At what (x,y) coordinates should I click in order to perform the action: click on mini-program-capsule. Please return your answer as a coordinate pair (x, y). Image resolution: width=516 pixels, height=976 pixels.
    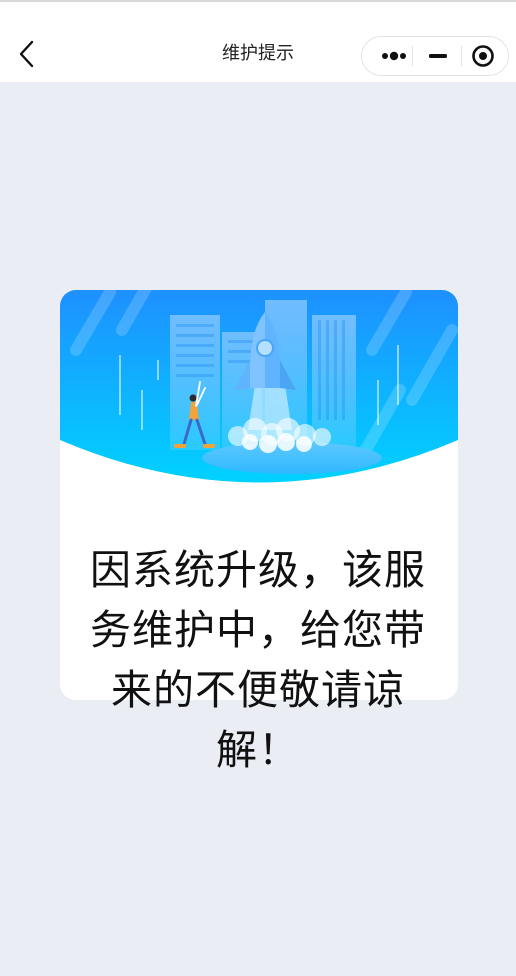
    Looking at the image, I should click on (435, 56).